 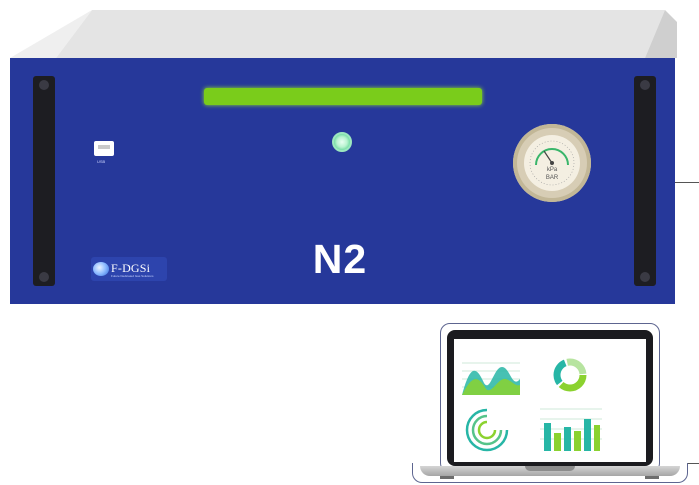 I want to click on laptop-connector-line, so click(x=693, y=463).